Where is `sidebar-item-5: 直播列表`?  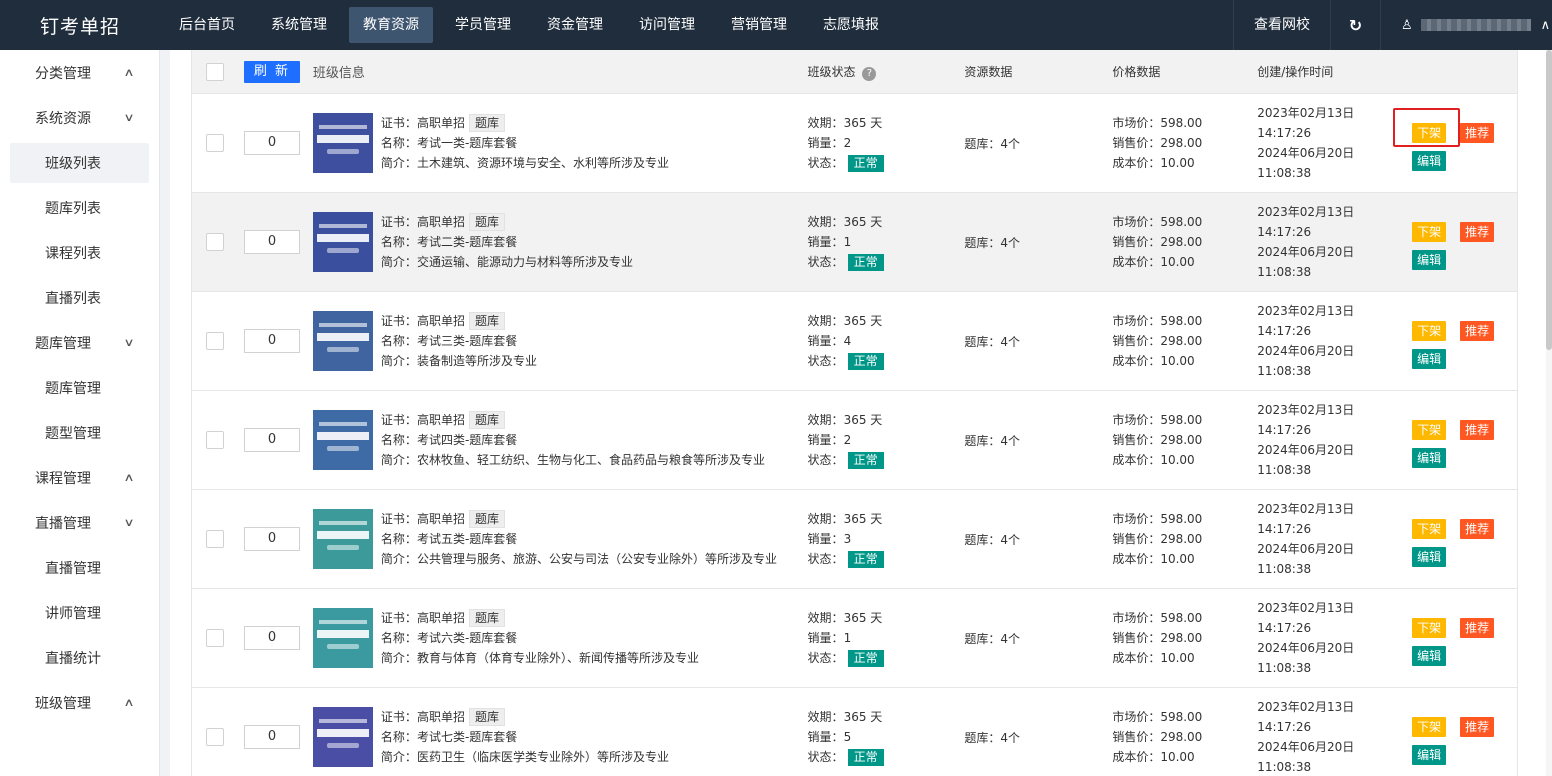
sidebar-item-5: 直播列表 is located at coordinates (79, 297).